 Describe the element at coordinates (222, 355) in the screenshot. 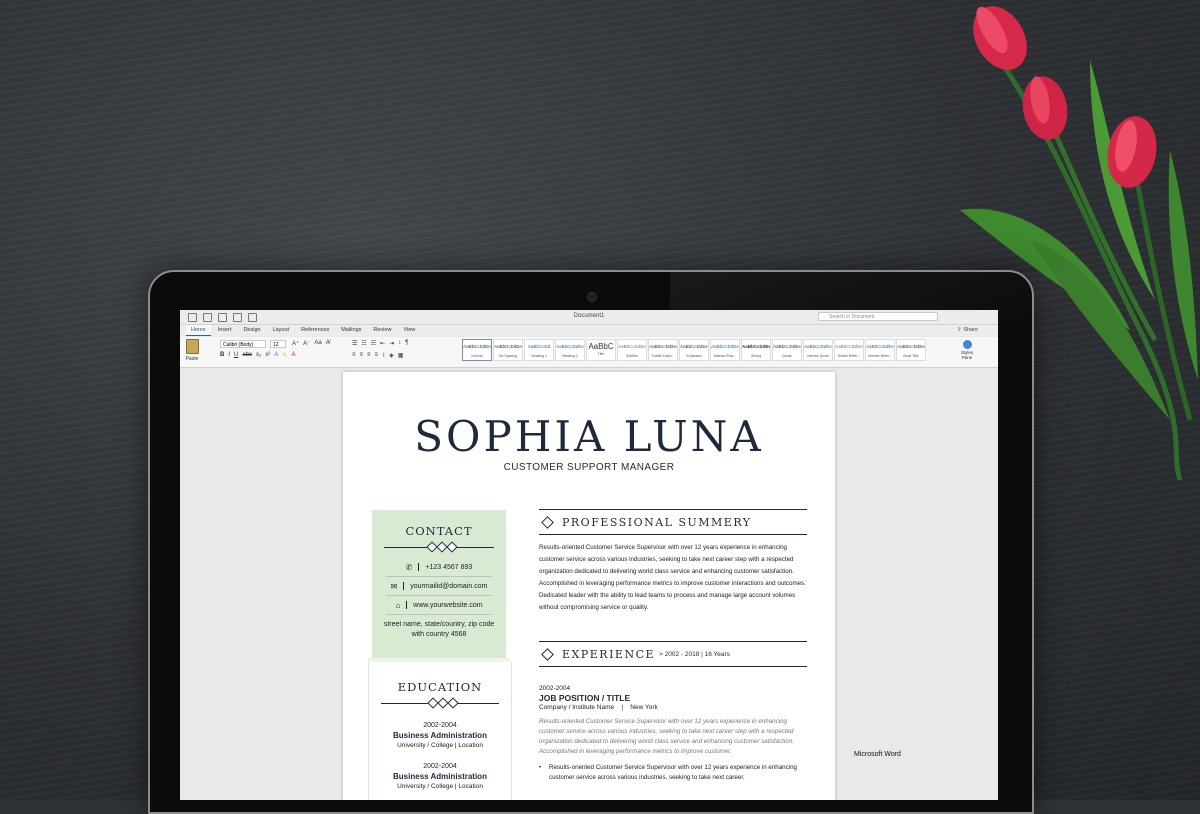

I see `bold-icon: B` at that location.